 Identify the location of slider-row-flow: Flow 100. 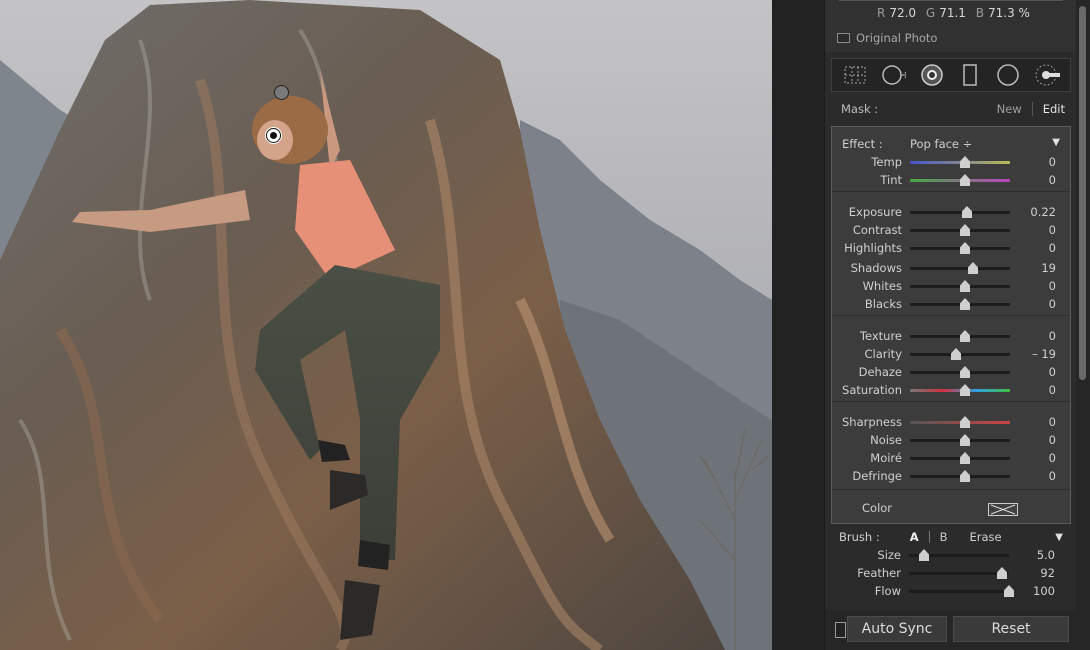
(950, 591).